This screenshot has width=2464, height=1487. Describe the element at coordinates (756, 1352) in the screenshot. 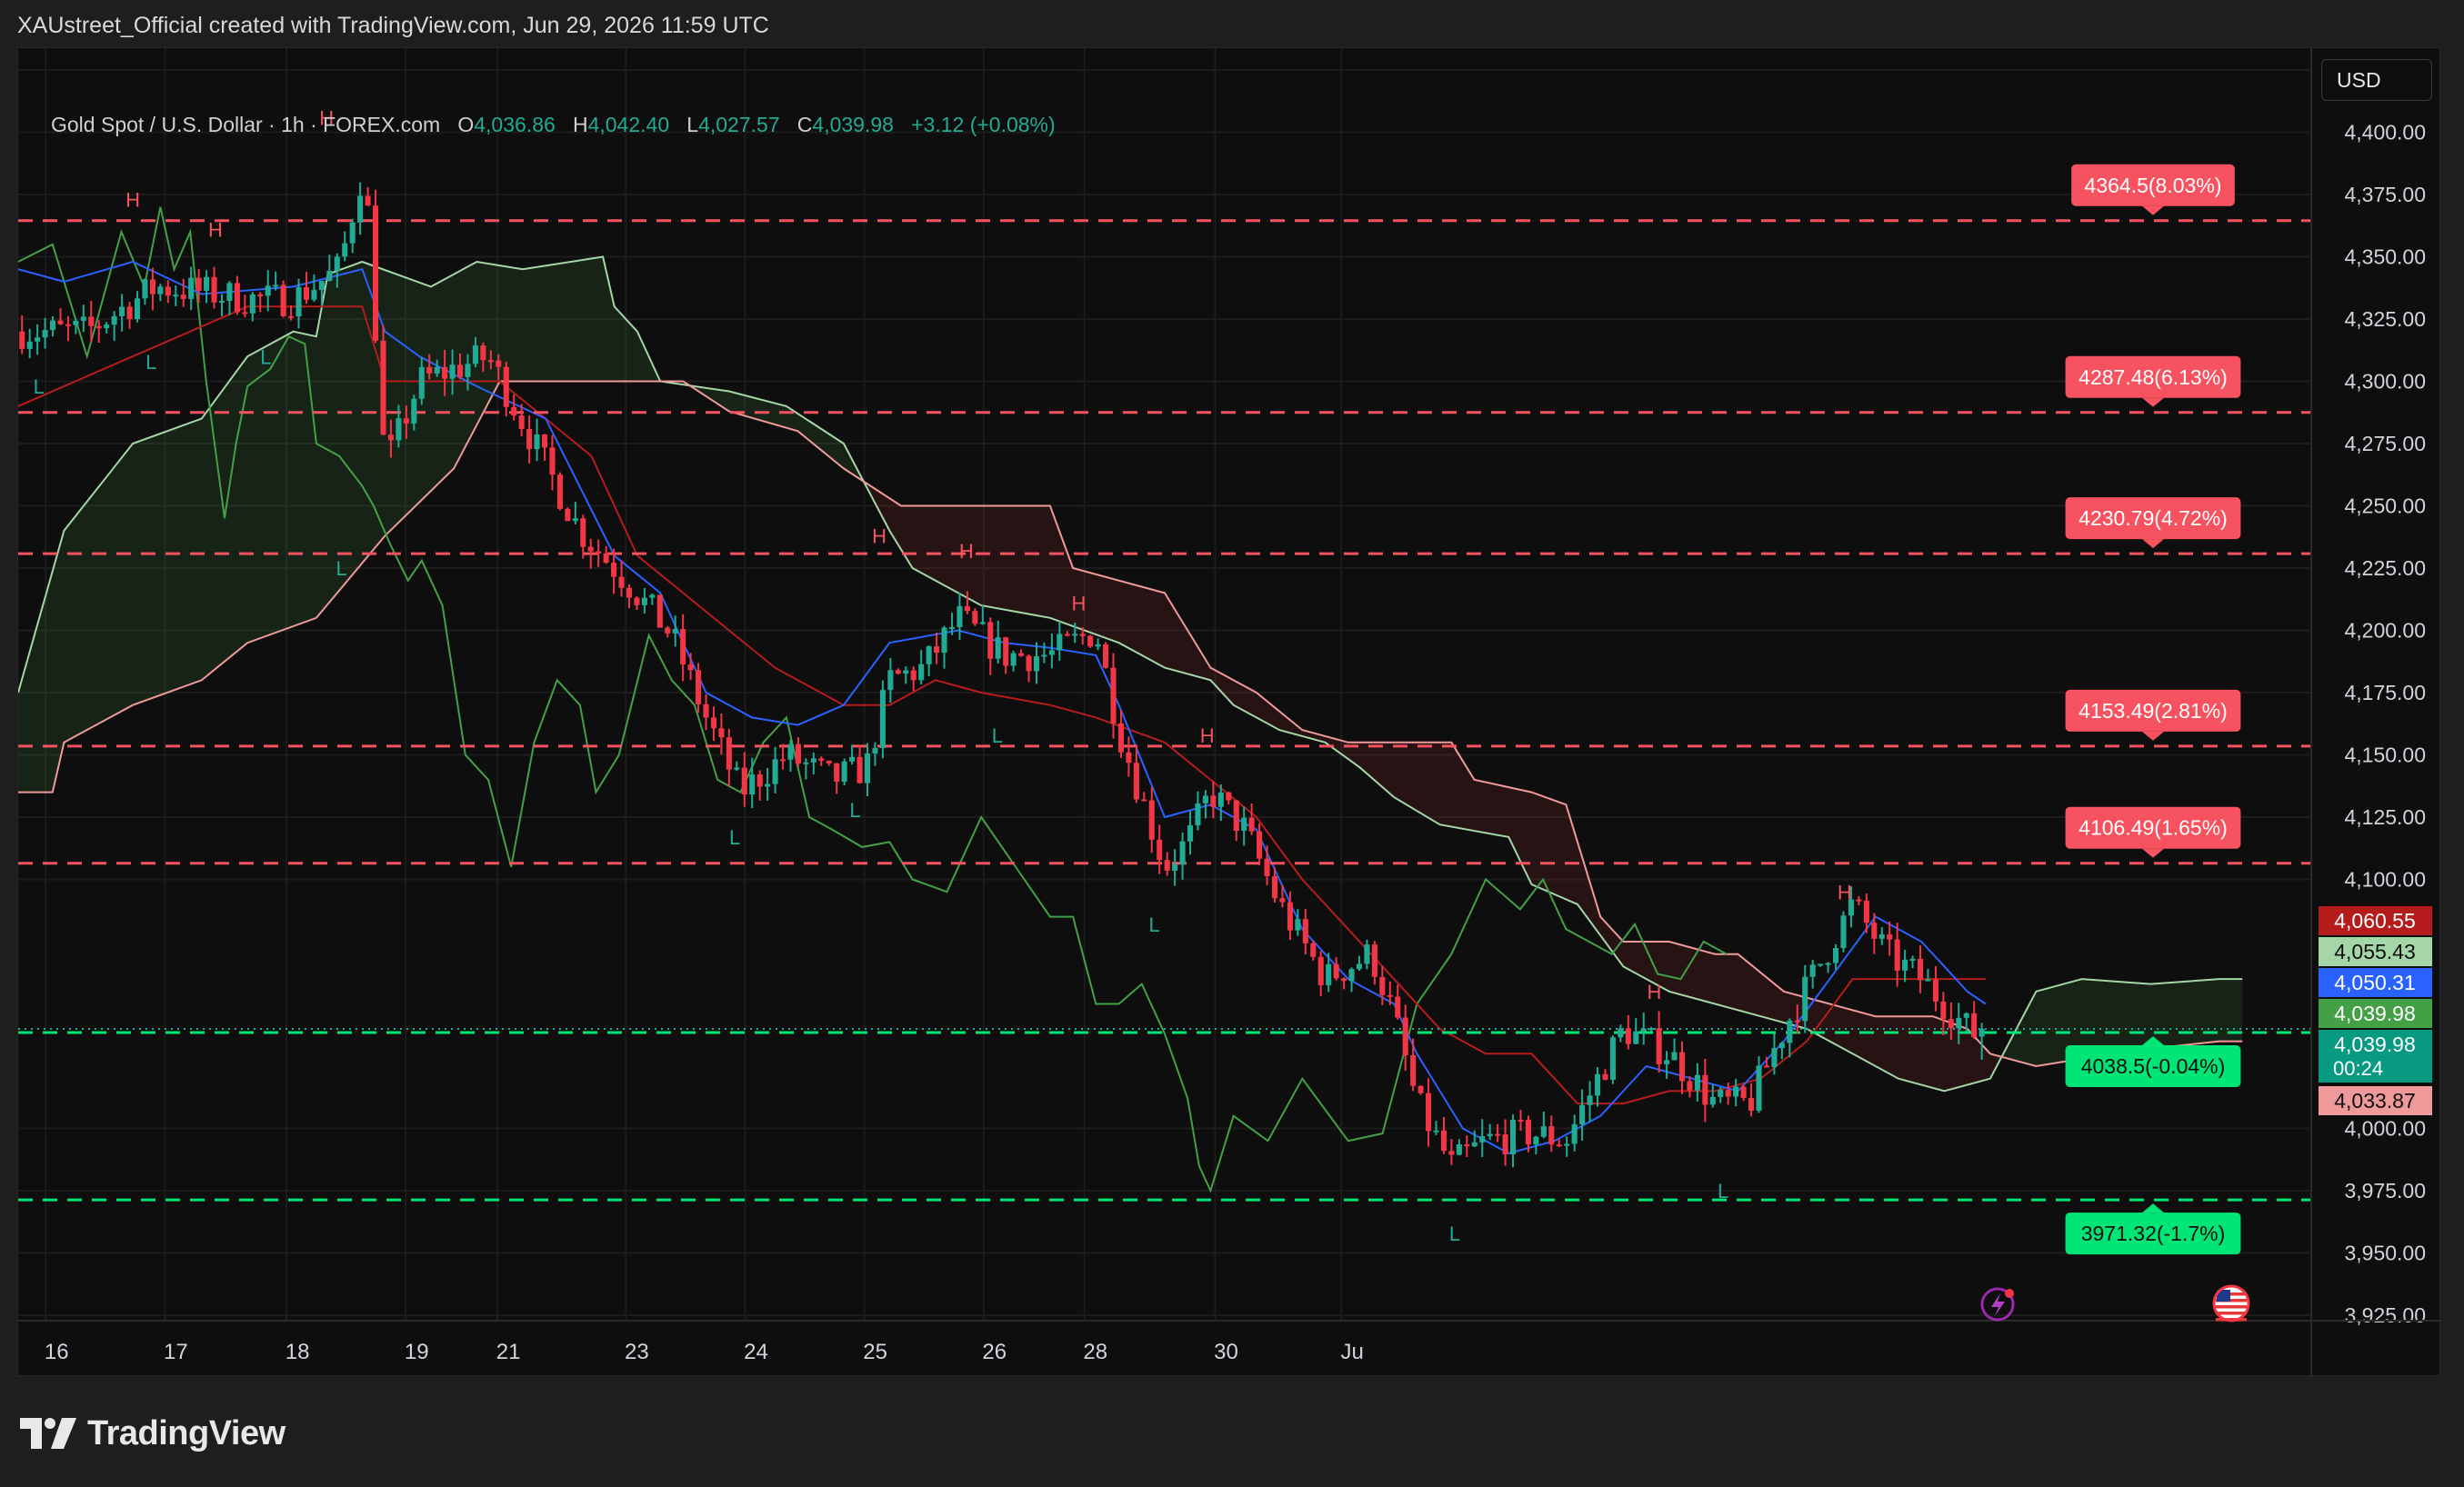

I see `x-tick-label: 24` at that location.